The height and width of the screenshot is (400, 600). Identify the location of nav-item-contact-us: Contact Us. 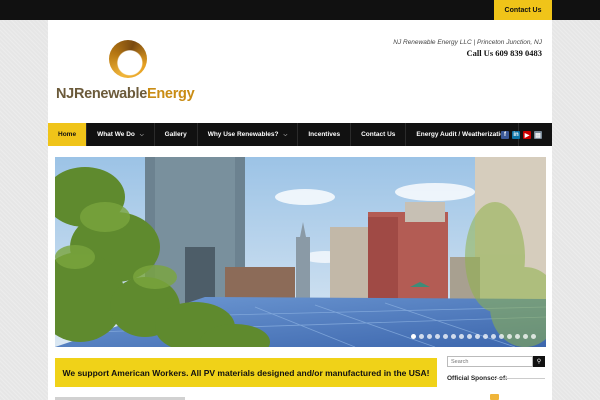
(379, 134).